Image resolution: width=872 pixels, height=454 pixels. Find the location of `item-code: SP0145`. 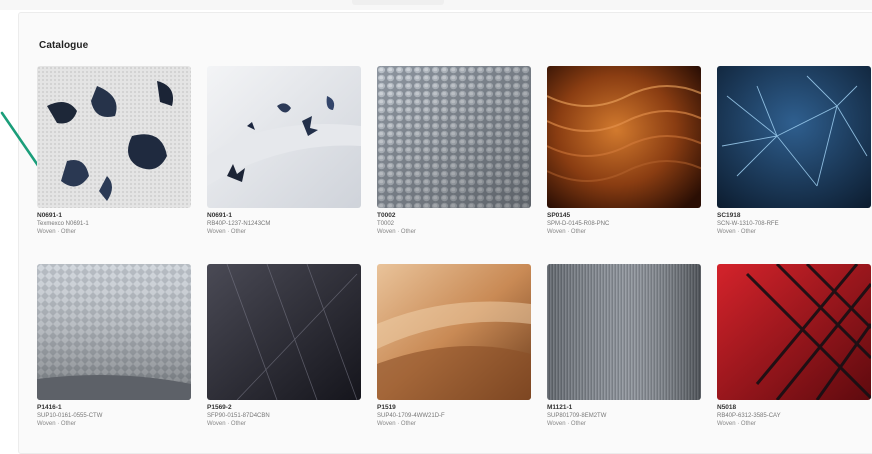

item-code: SP0145 is located at coordinates (559, 215).